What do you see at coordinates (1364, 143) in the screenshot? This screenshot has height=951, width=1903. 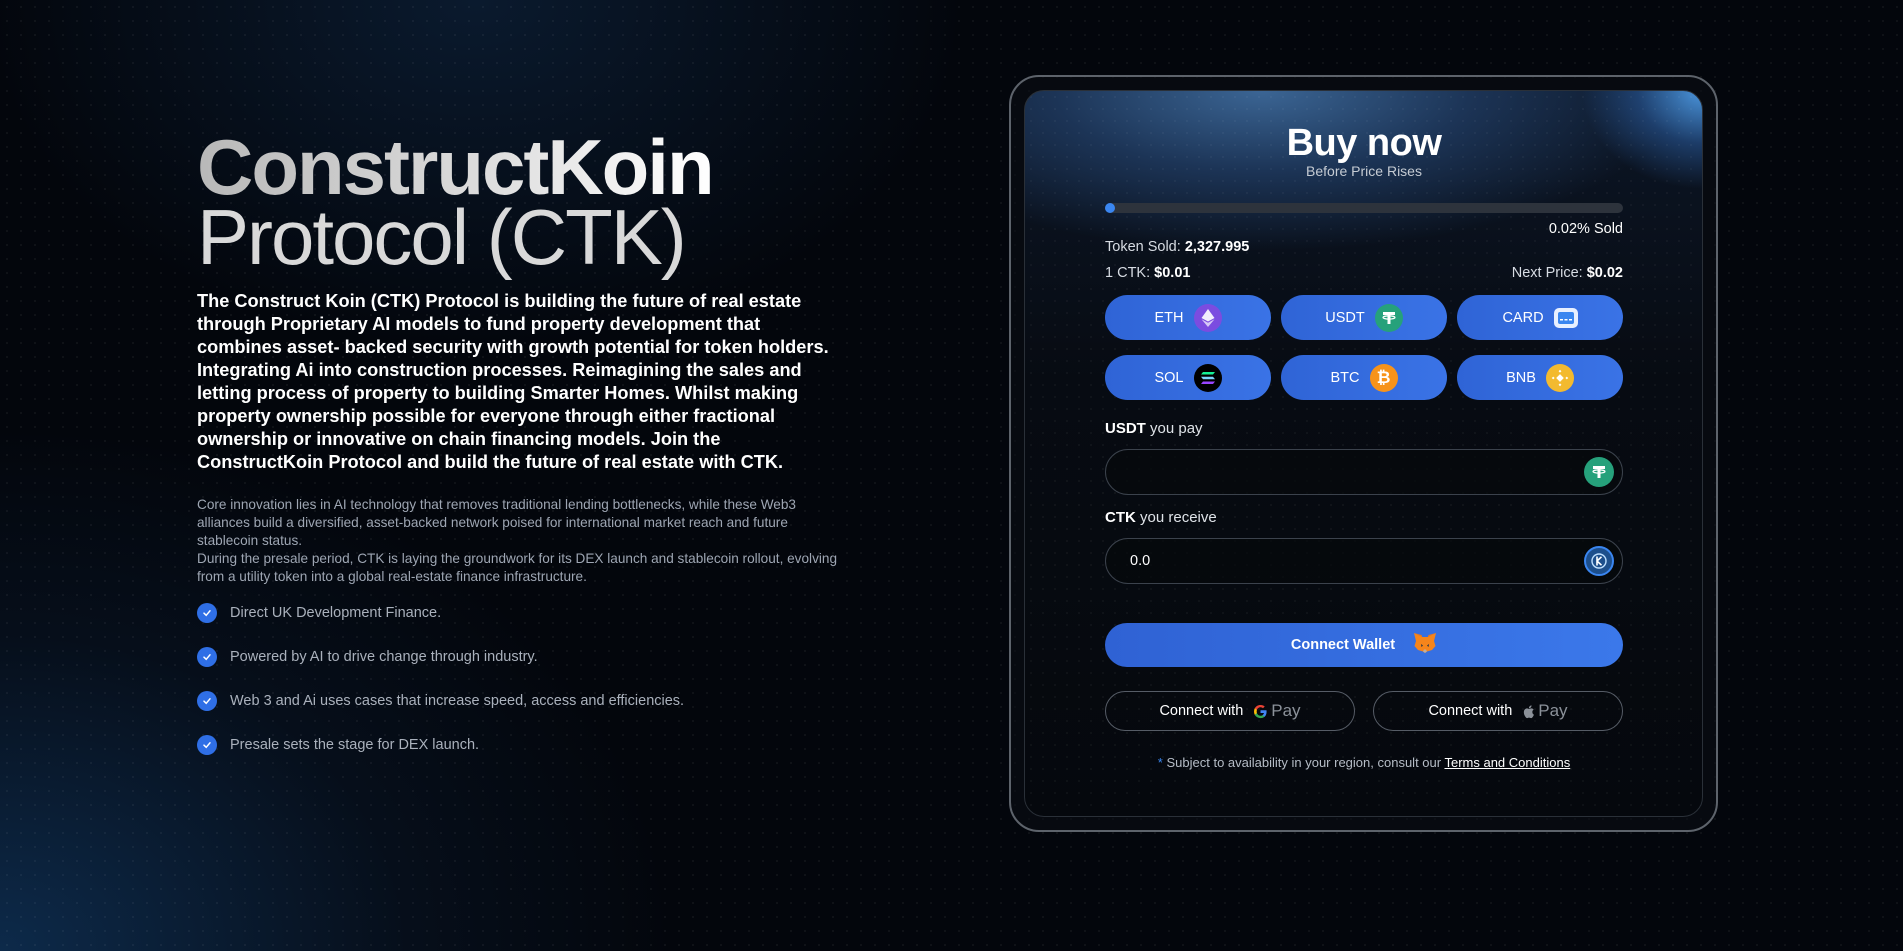 I see `buy-title: Buy now` at bounding box center [1364, 143].